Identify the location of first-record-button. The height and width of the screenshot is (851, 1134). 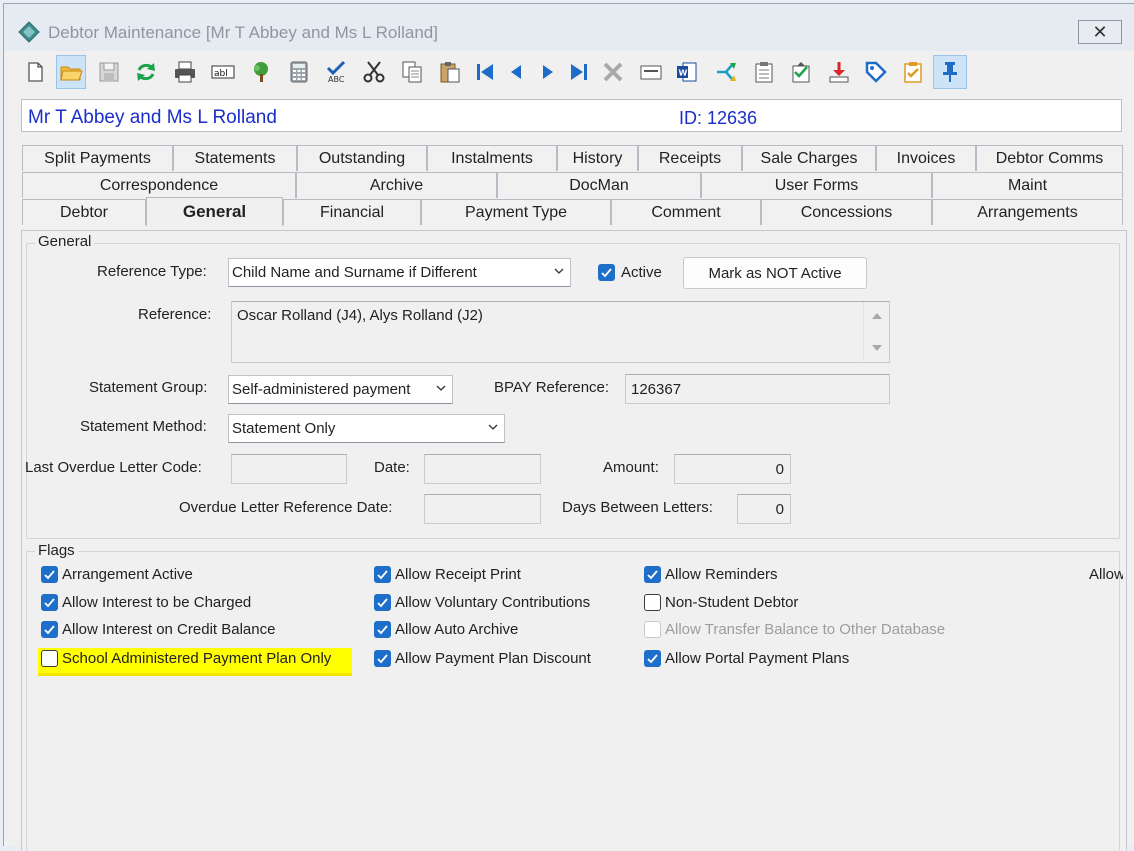
(485, 72).